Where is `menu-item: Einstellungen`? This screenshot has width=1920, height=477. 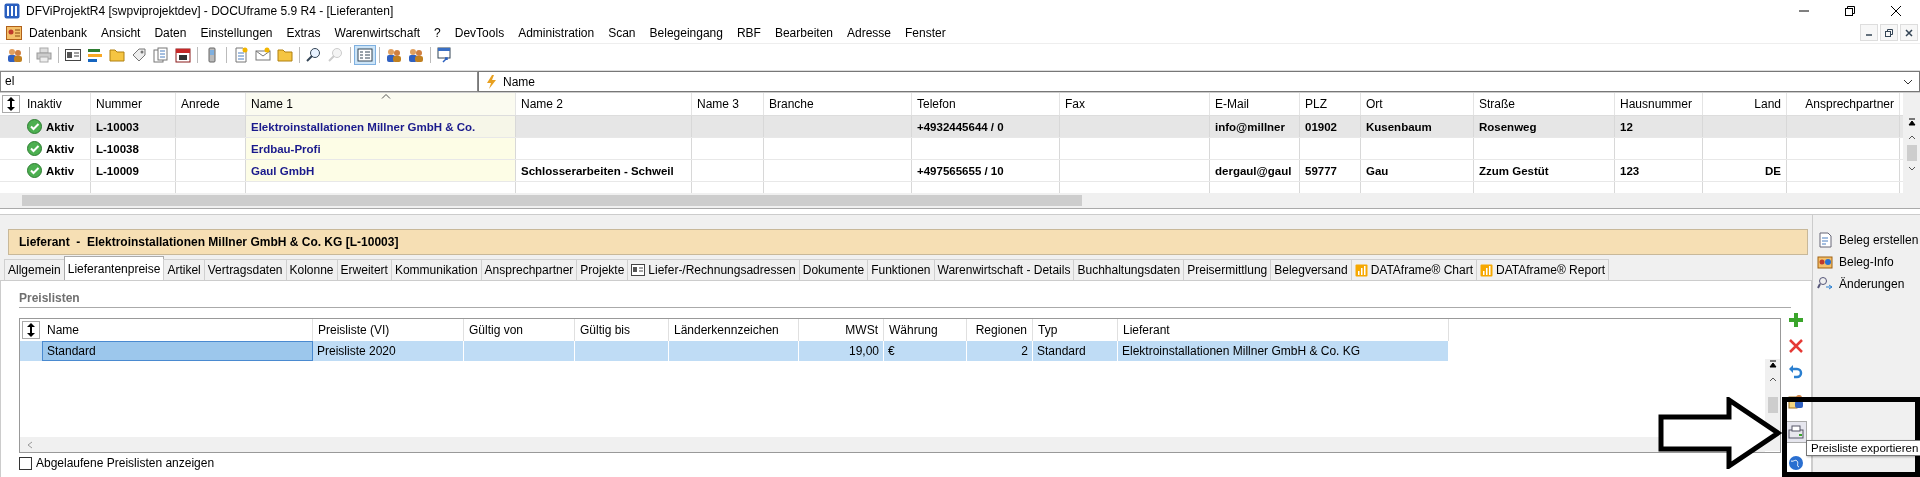 menu-item: Einstellungen is located at coordinates (236, 32).